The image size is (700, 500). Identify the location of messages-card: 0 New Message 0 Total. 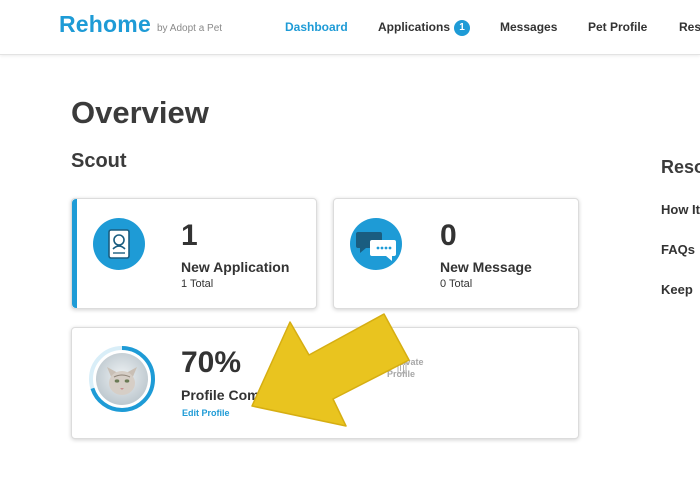
(456, 253).